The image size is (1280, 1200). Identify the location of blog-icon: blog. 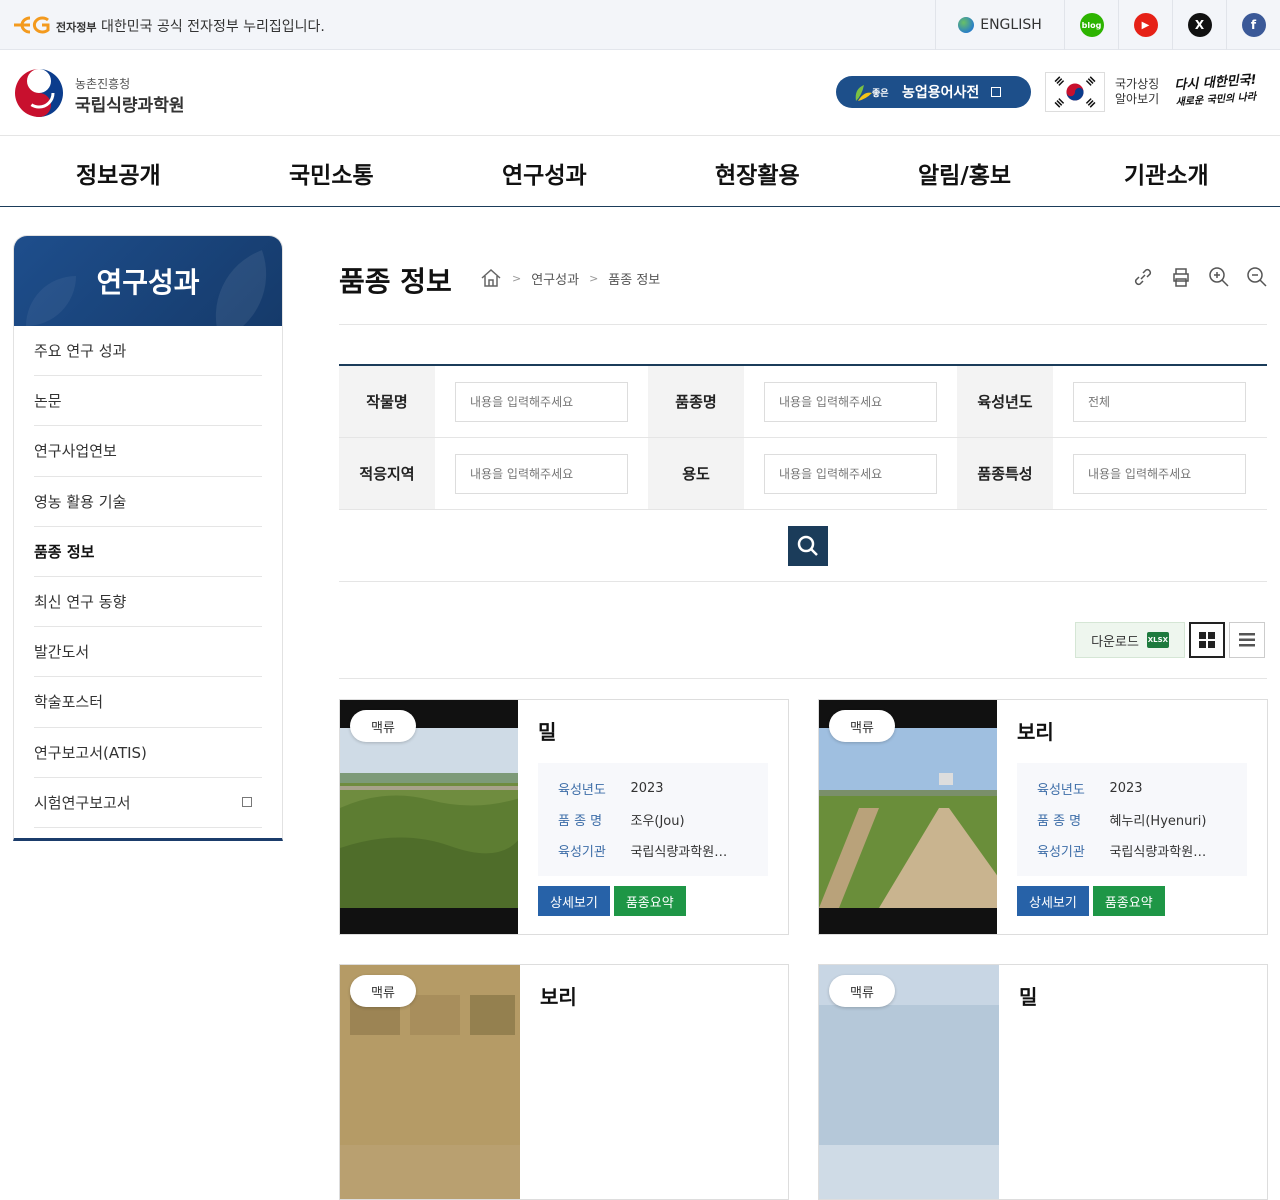
(1091, 25).